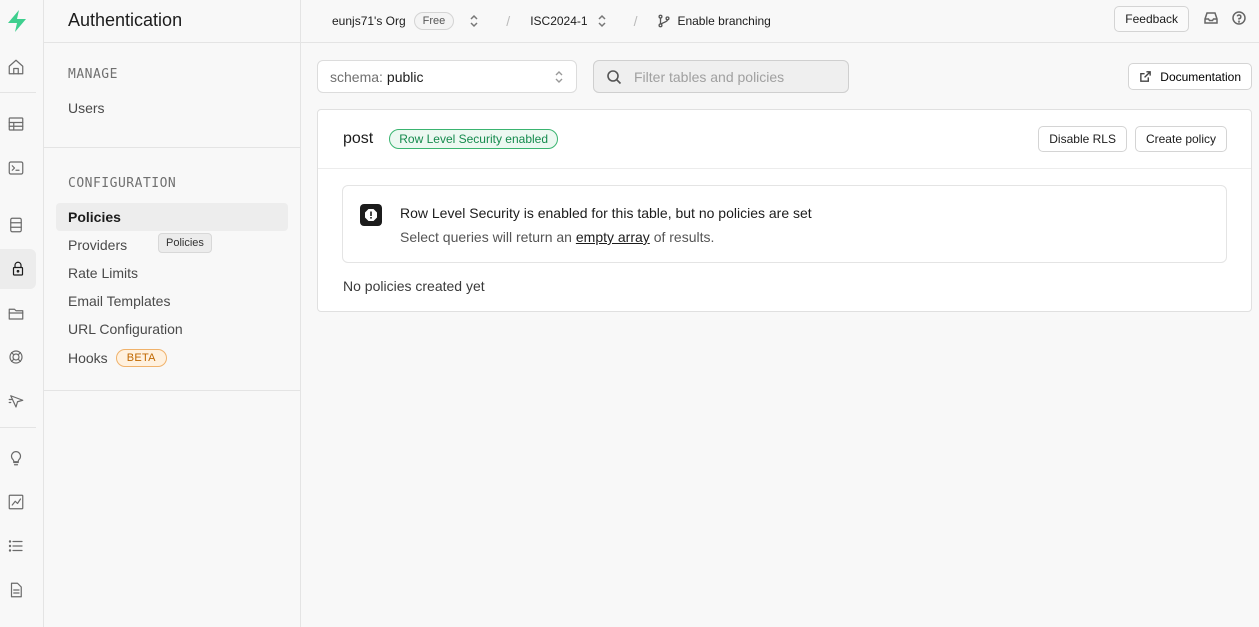 This screenshot has width=1259, height=627. Describe the element at coordinates (358, 138) in the screenshot. I see `table-name: post` at that location.